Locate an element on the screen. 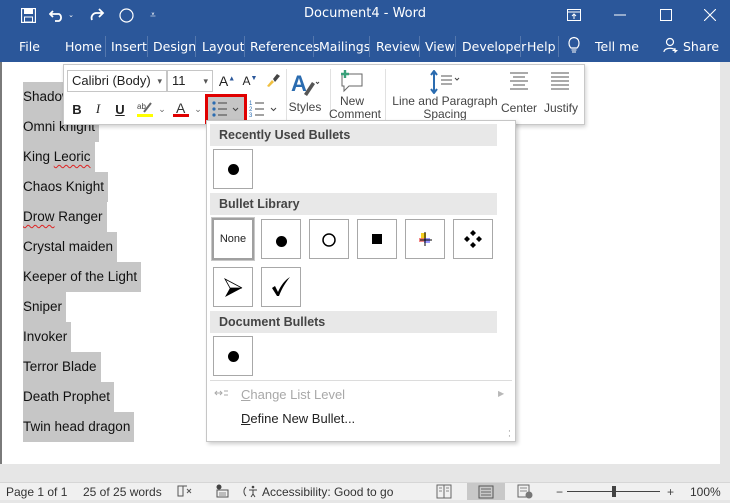 This screenshot has width=730, height=503. change-list-level-menu-item: Change List Level is located at coordinates (293, 394).